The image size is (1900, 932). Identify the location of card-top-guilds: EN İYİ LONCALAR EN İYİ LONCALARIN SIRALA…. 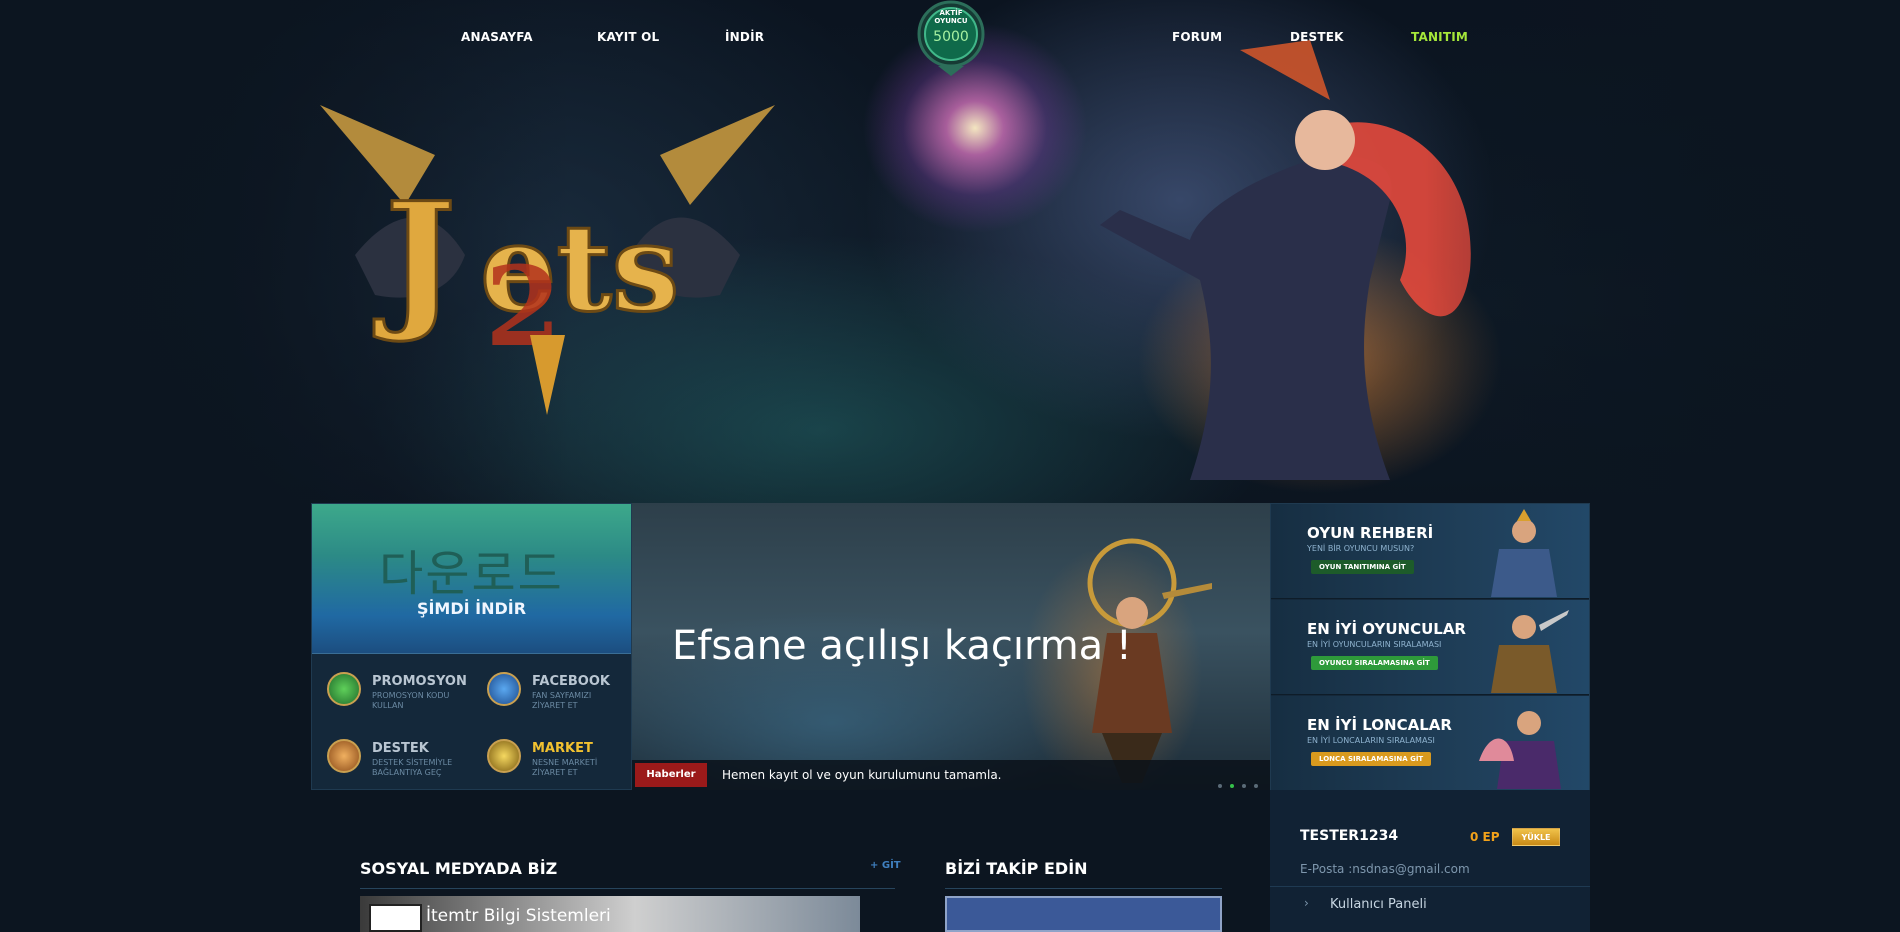
(1430, 743).